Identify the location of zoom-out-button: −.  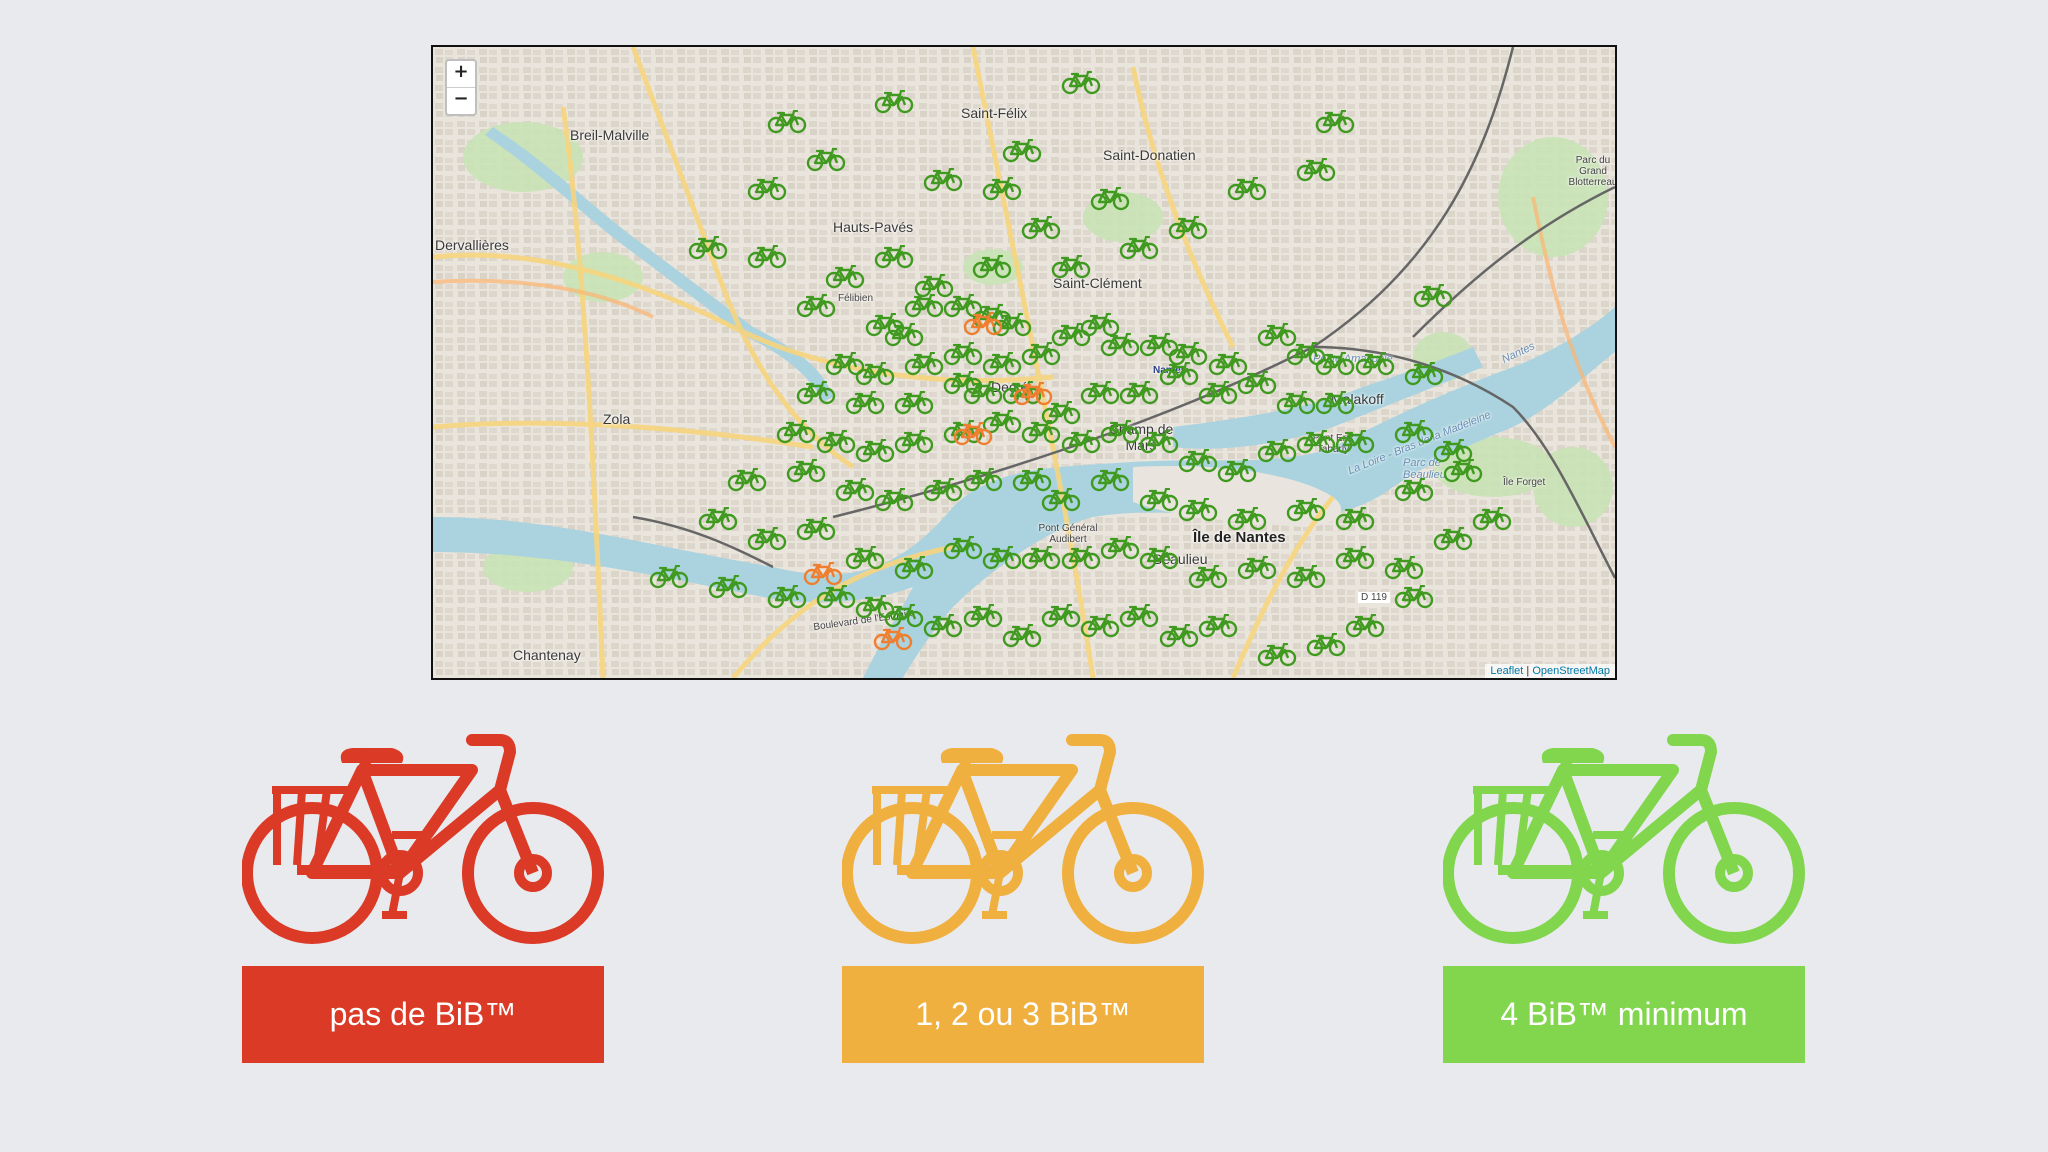
(461, 100).